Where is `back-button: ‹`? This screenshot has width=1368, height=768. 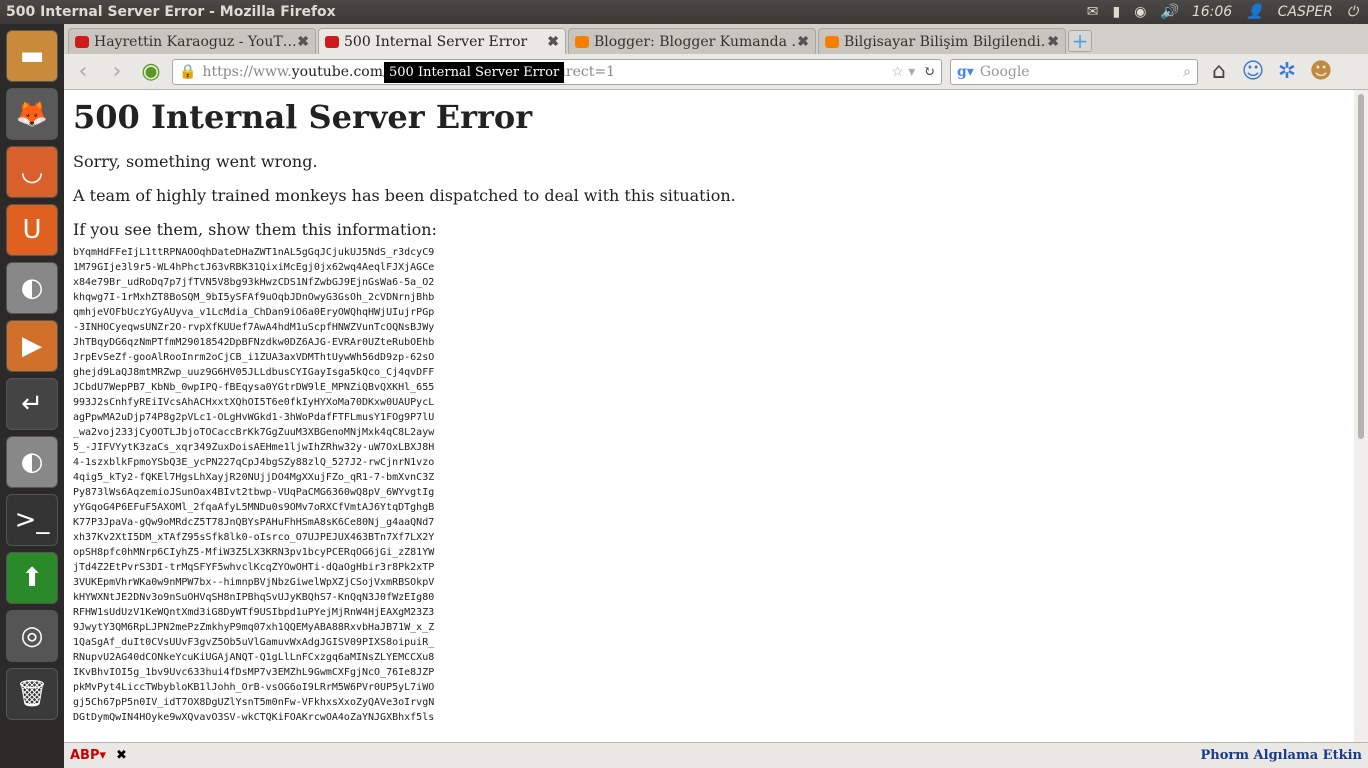 back-button: ‹ is located at coordinates (83, 71).